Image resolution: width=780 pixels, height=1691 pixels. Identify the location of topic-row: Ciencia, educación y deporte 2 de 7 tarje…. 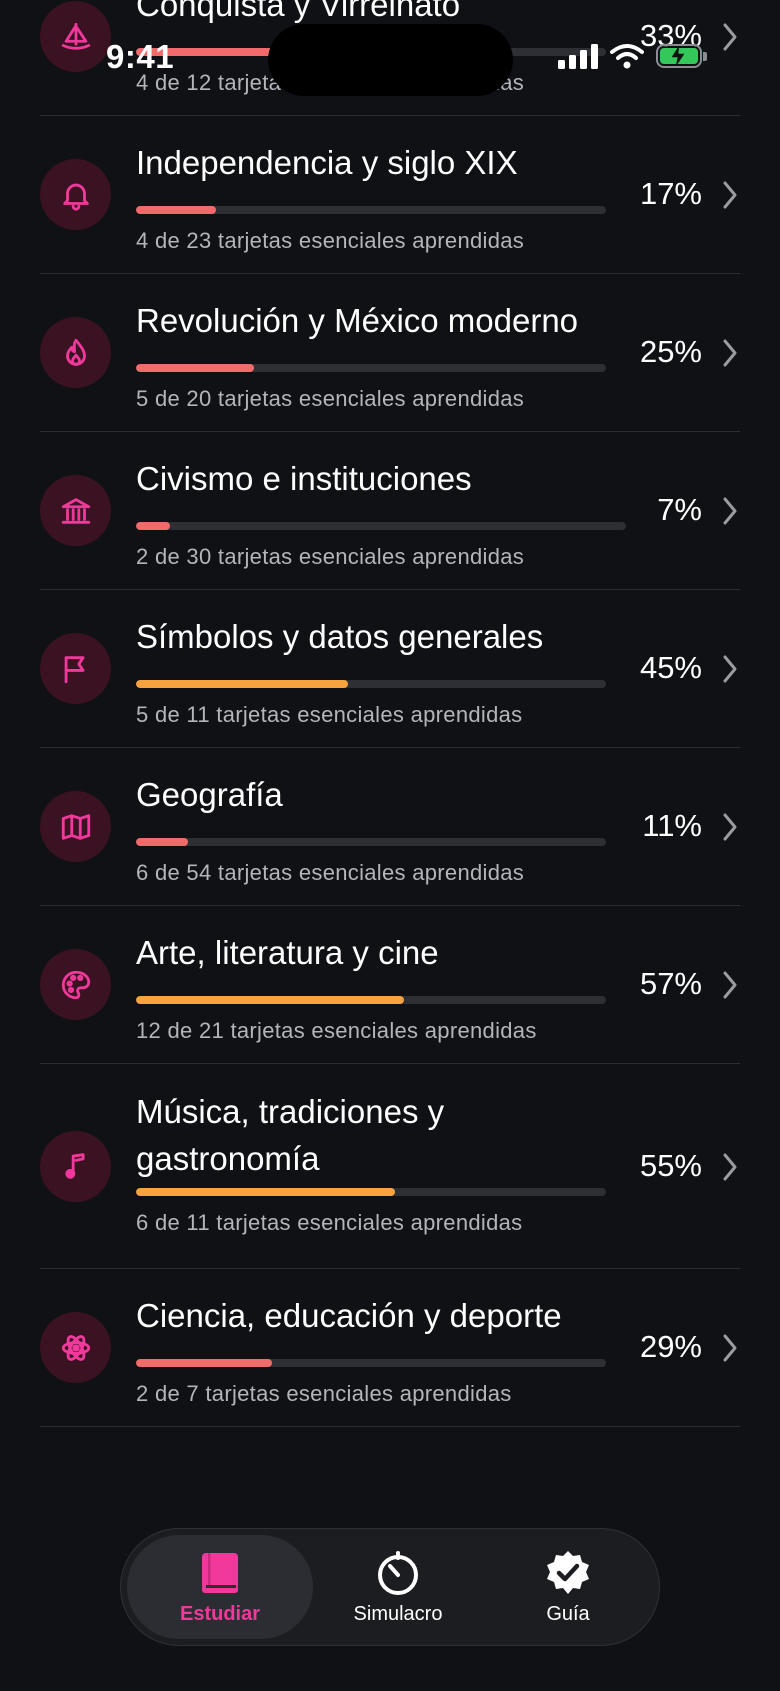
(390, 1348).